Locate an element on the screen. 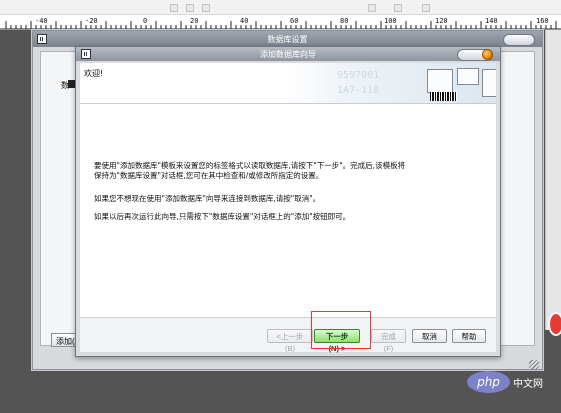 The image size is (561, 413). horizontal-ruler: -40 -20 0 20 40 60 80 100 120 140 160 is located at coordinates (280, 23).